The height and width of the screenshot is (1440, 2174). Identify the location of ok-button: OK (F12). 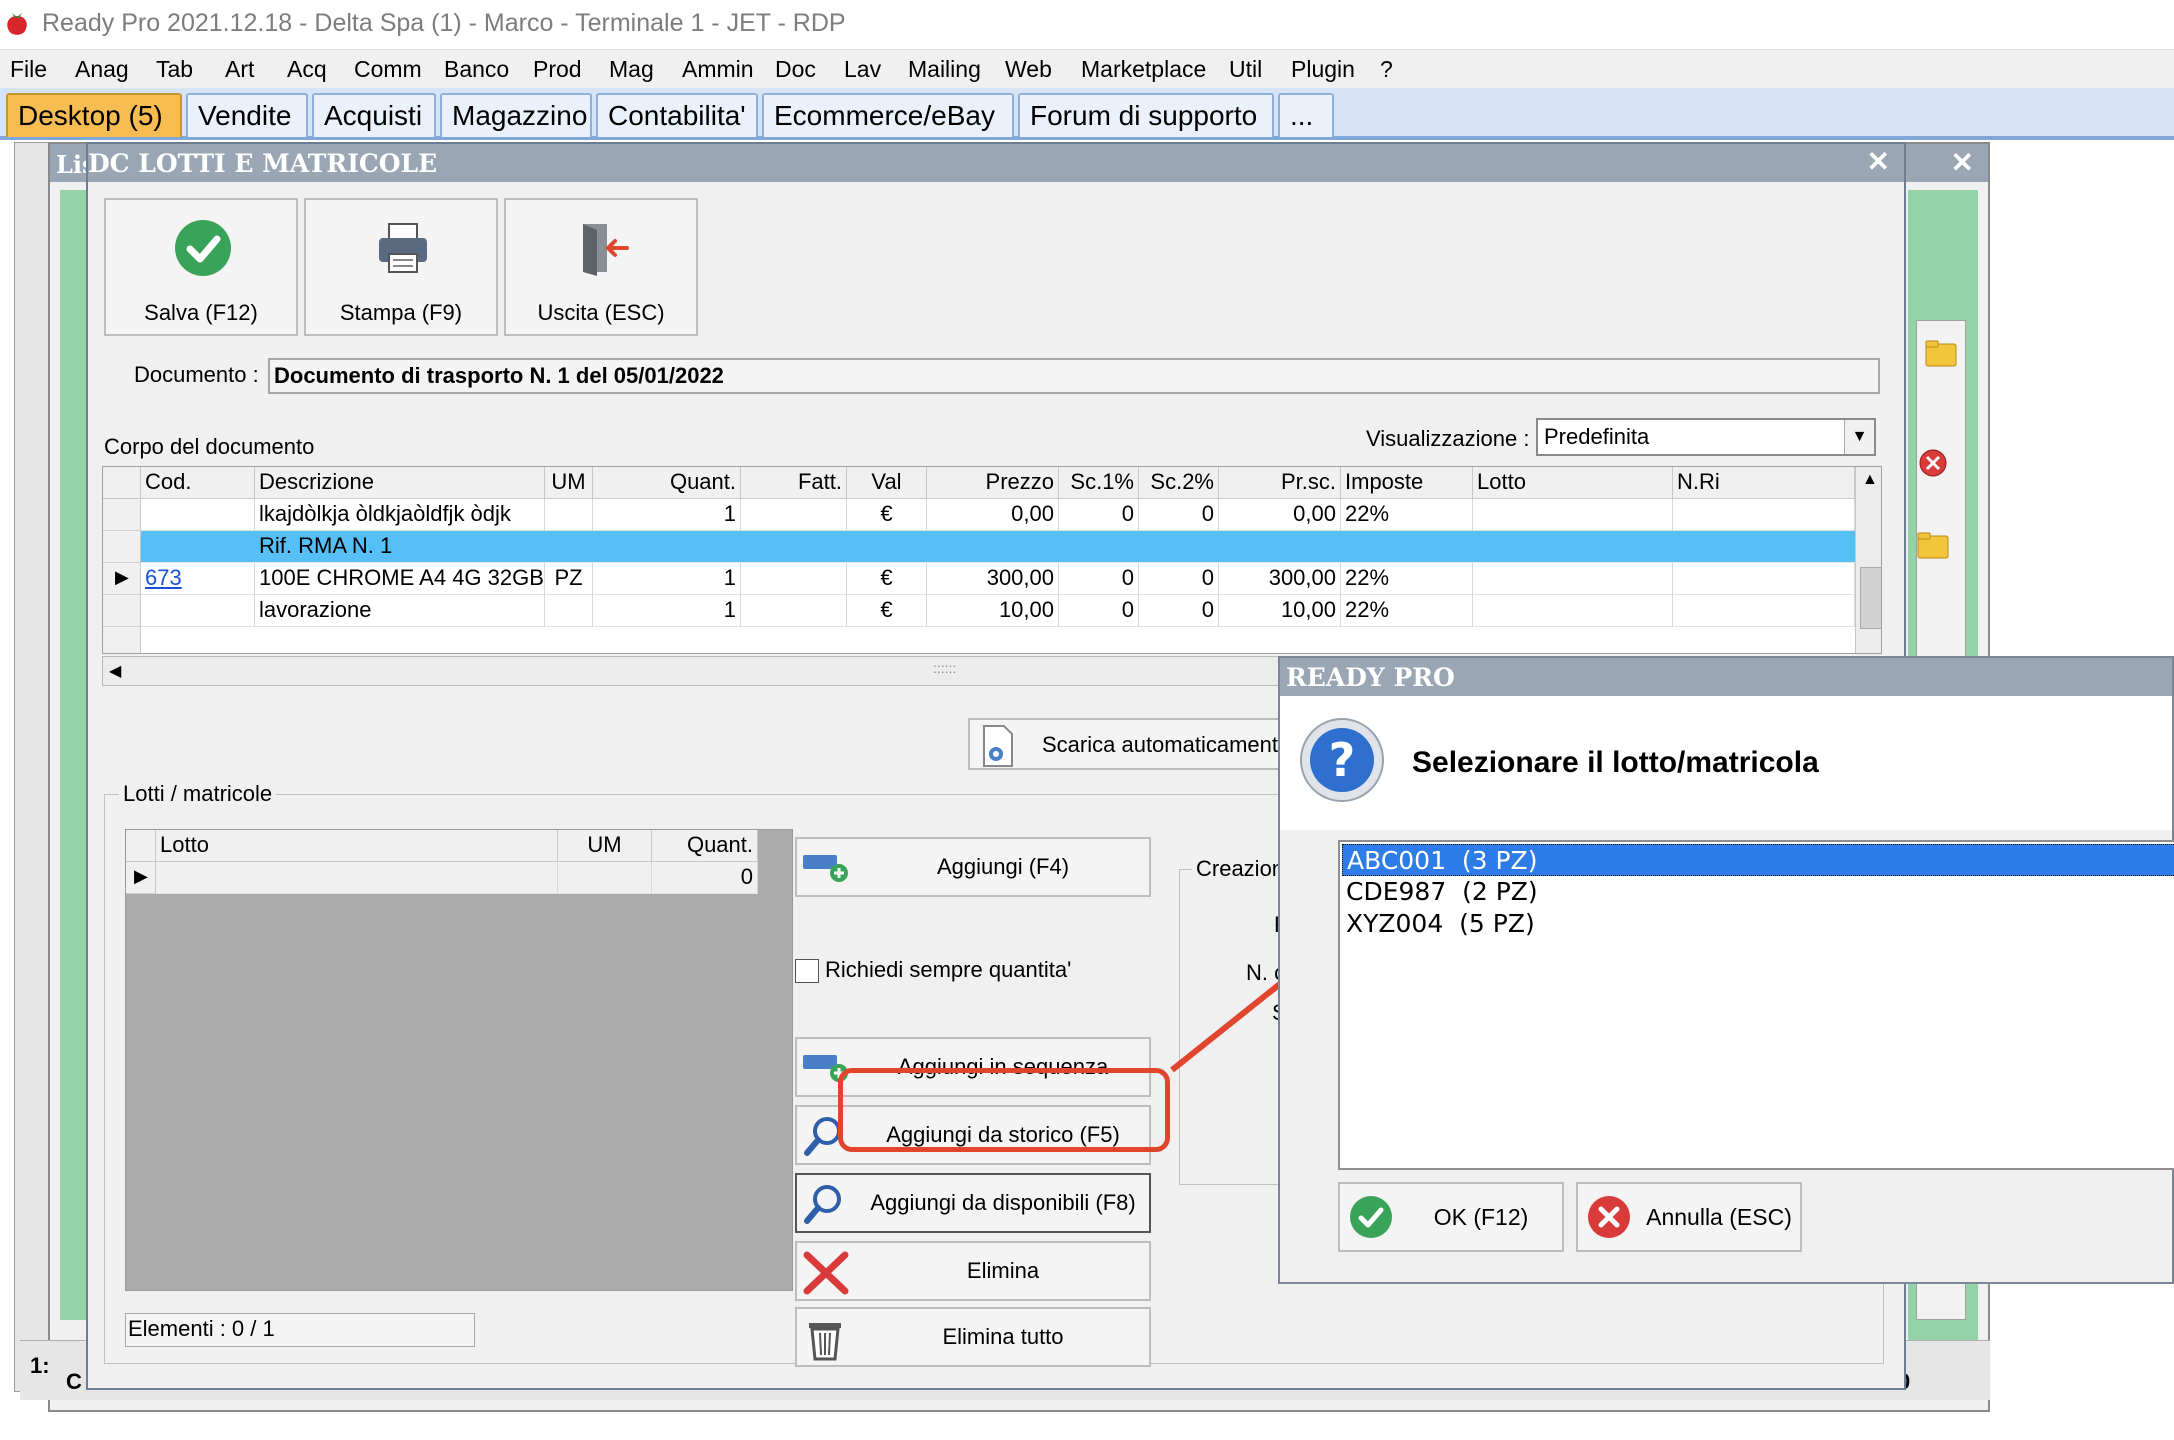
(1451, 1217).